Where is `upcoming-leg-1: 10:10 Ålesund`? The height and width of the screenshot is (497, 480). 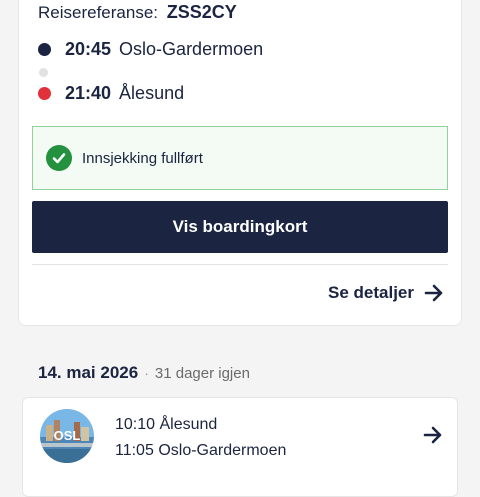 upcoming-leg-1: 10:10 Ålesund is located at coordinates (166, 425).